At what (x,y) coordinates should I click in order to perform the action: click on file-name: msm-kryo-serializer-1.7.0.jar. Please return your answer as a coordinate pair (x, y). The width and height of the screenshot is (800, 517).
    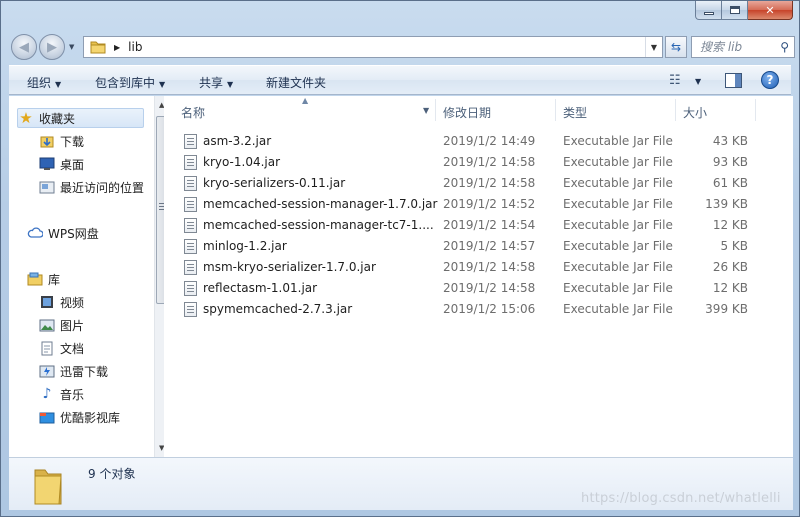
    Looking at the image, I should click on (289, 267).